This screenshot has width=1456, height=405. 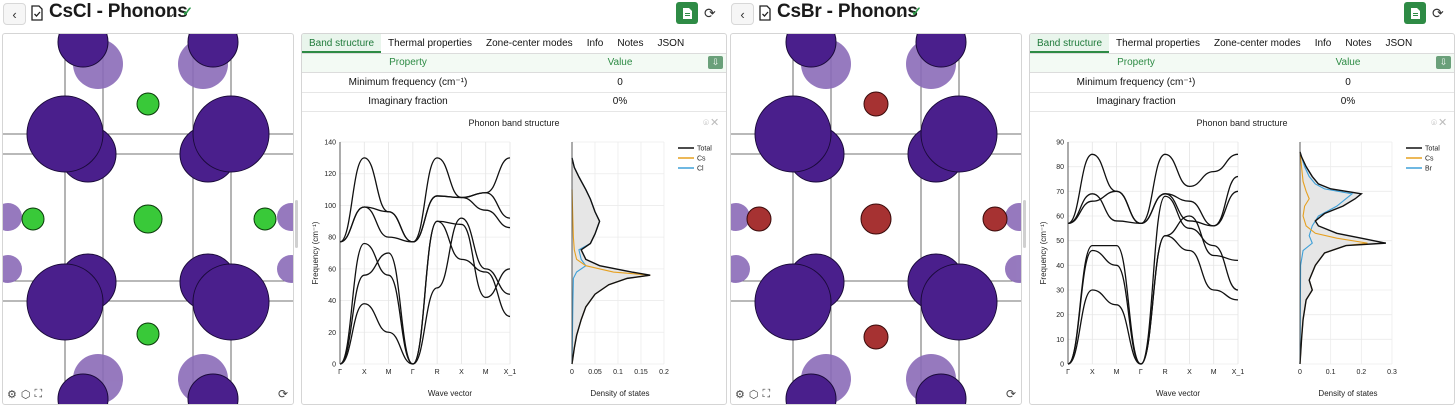 What do you see at coordinates (1060, 340) in the screenshot?
I see `y-tick-label: 10` at bounding box center [1060, 340].